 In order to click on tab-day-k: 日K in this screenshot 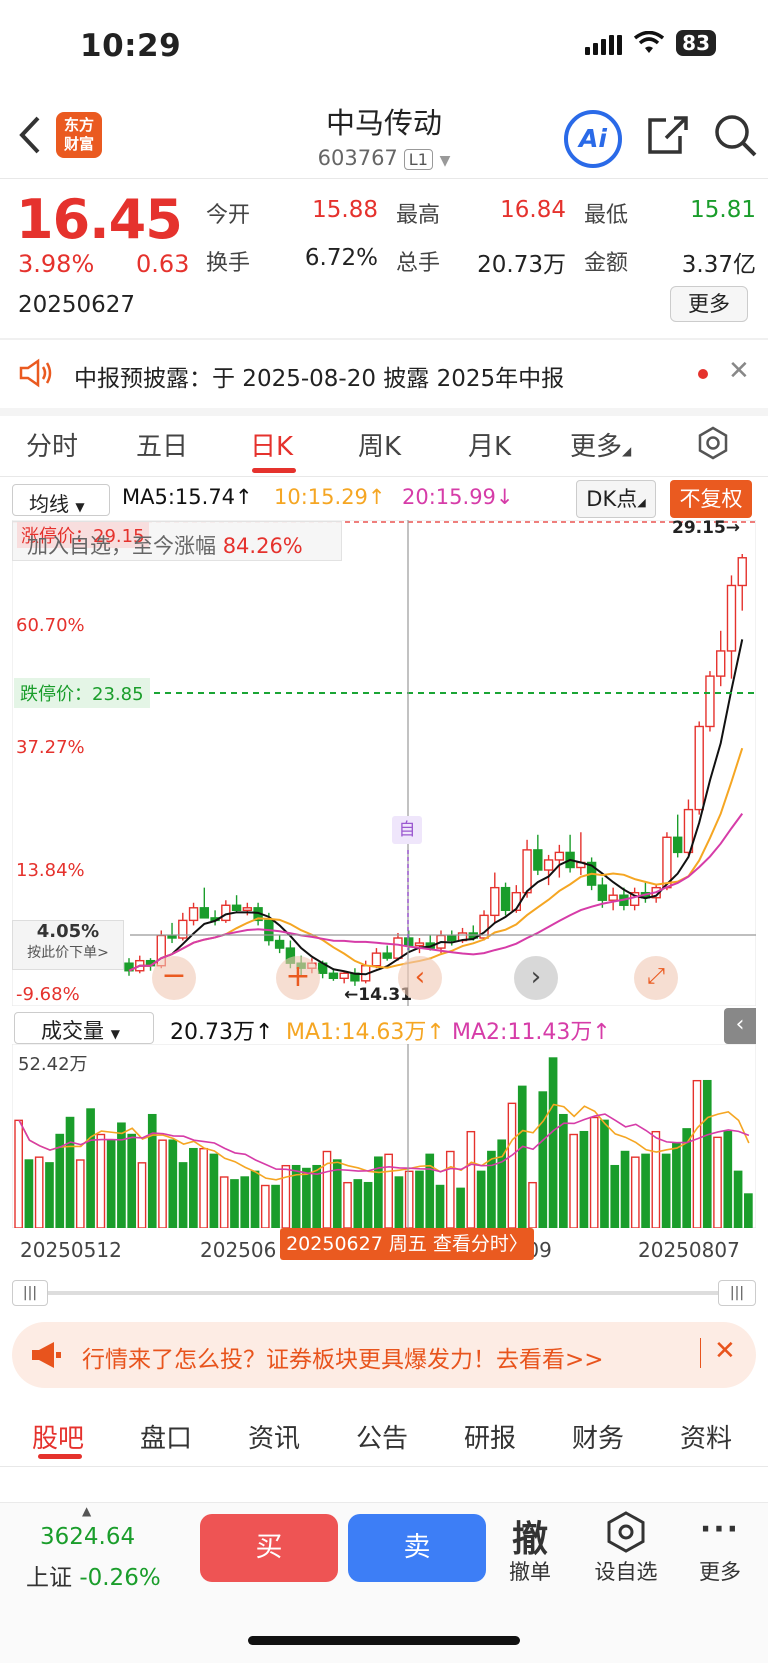, I will do `click(271, 444)`.